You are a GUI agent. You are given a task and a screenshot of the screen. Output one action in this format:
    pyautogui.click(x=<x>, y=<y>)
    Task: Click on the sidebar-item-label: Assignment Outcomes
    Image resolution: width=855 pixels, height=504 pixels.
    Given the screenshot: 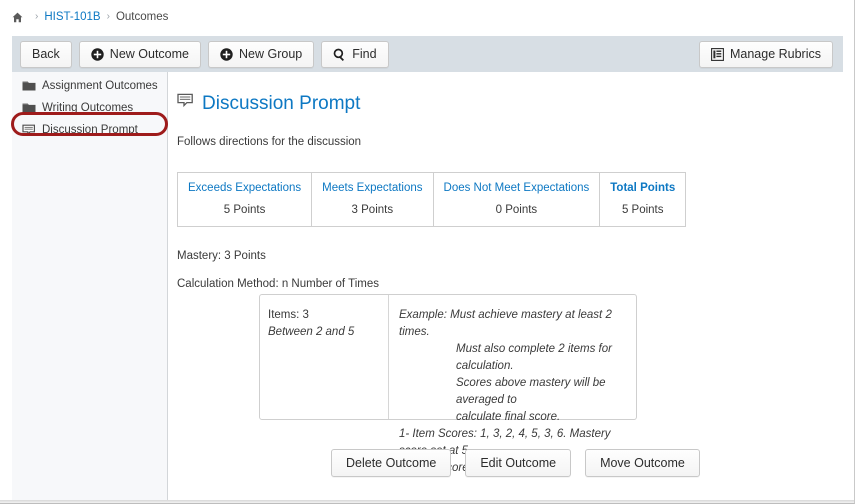 What is the action you would take?
    pyautogui.click(x=100, y=86)
    